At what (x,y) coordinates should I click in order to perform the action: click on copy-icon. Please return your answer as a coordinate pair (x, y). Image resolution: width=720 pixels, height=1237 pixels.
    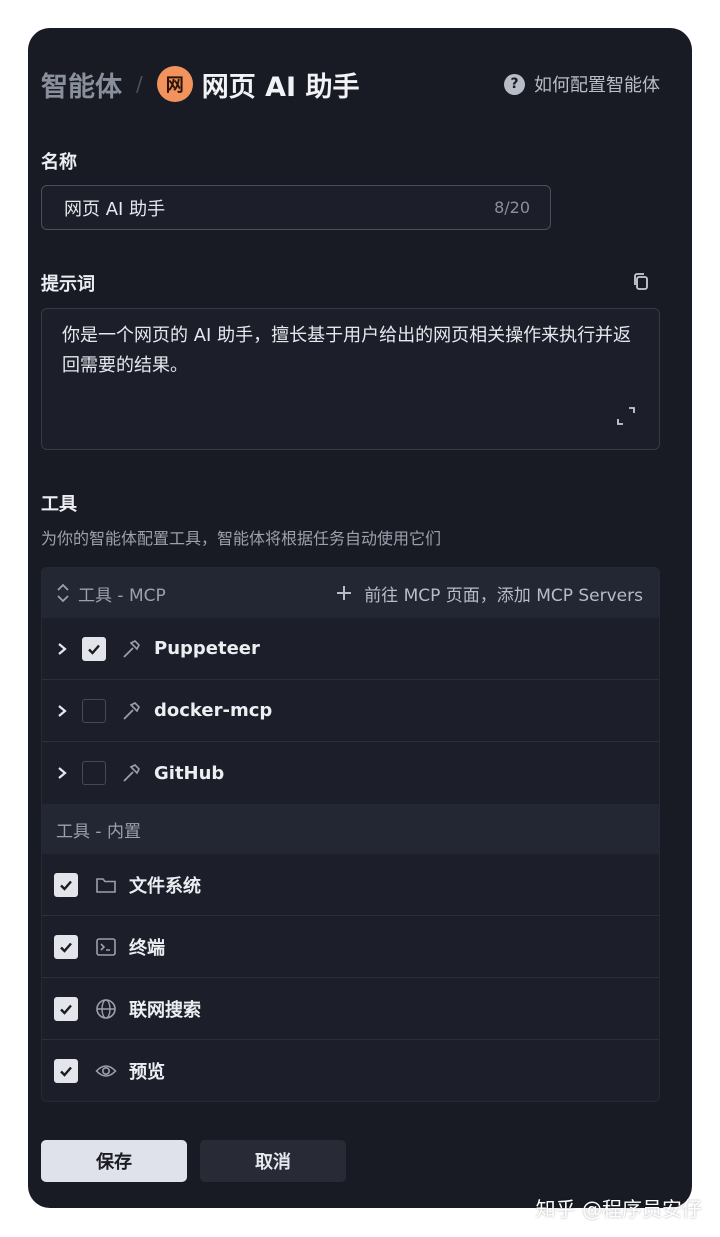
    Looking at the image, I should click on (641, 282).